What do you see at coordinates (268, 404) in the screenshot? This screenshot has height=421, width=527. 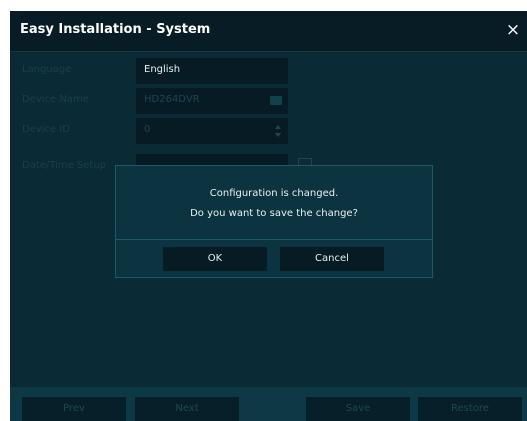 I see `bottom-button-bar: Prev Next Save Restore` at bounding box center [268, 404].